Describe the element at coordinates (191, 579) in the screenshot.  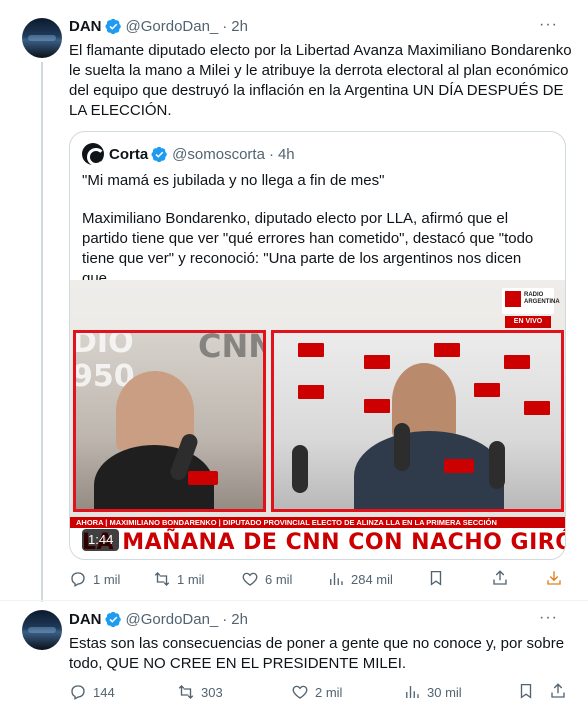
I see `repost-count: 1 mil` at that location.